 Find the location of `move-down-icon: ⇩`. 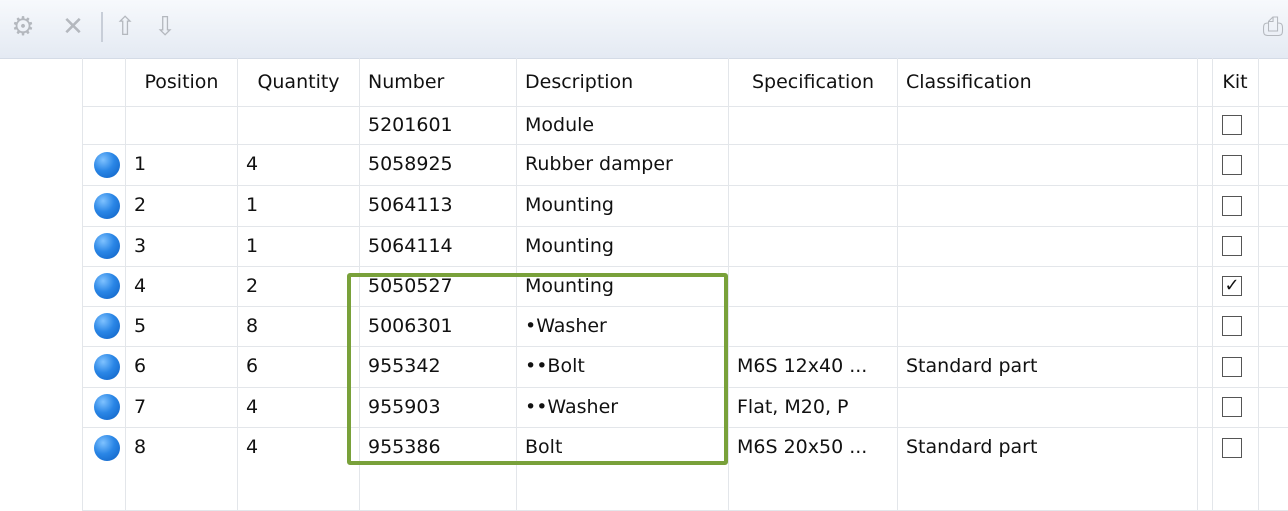

move-down-icon: ⇩ is located at coordinates (165, 27).